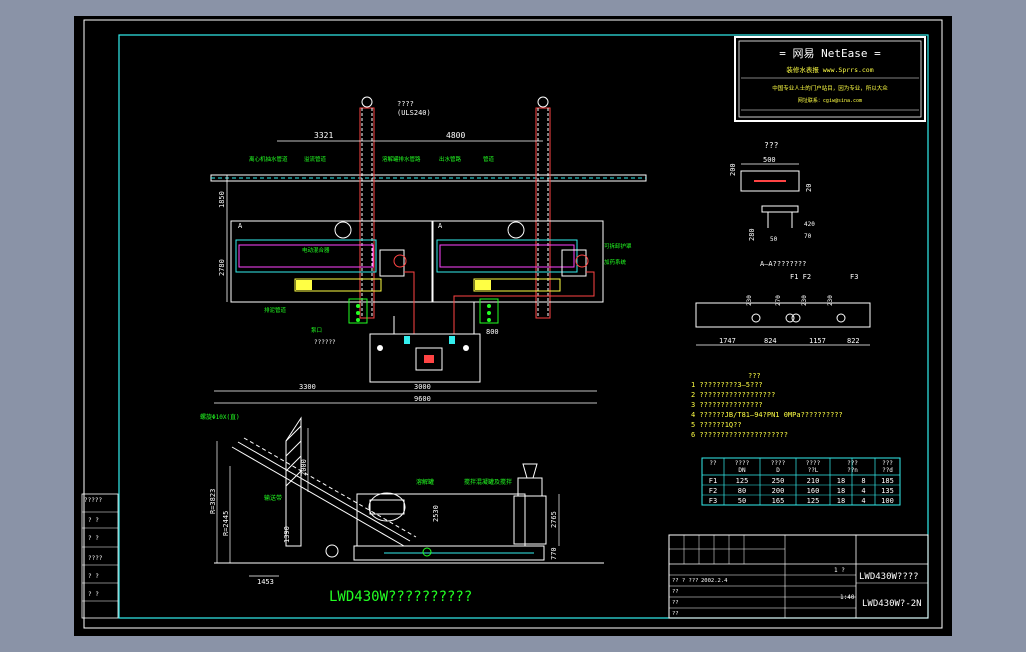  What do you see at coordinates (742, 470) in the screenshot?
I see `flange-table-header: DN` at bounding box center [742, 470].